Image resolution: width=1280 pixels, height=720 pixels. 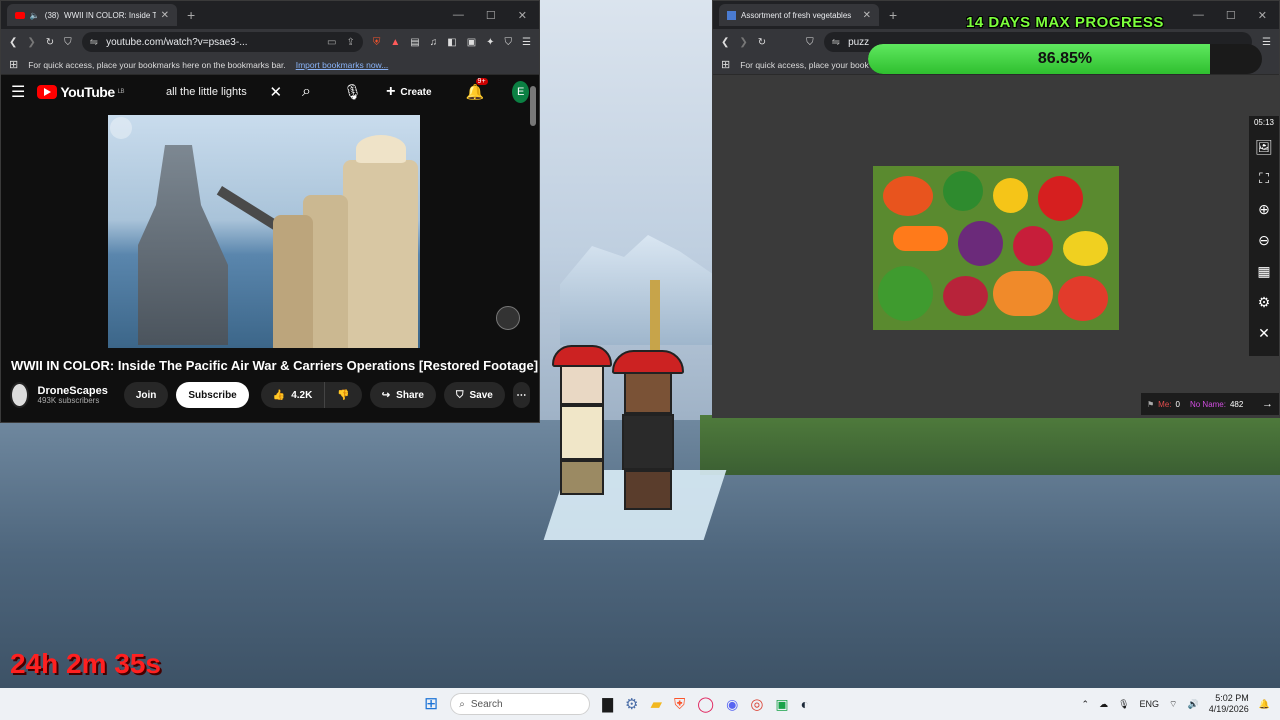 What do you see at coordinates (81, 92) in the screenshot?
I see `youtube-logo: YouTube LB` at bounding box center [81, 92].